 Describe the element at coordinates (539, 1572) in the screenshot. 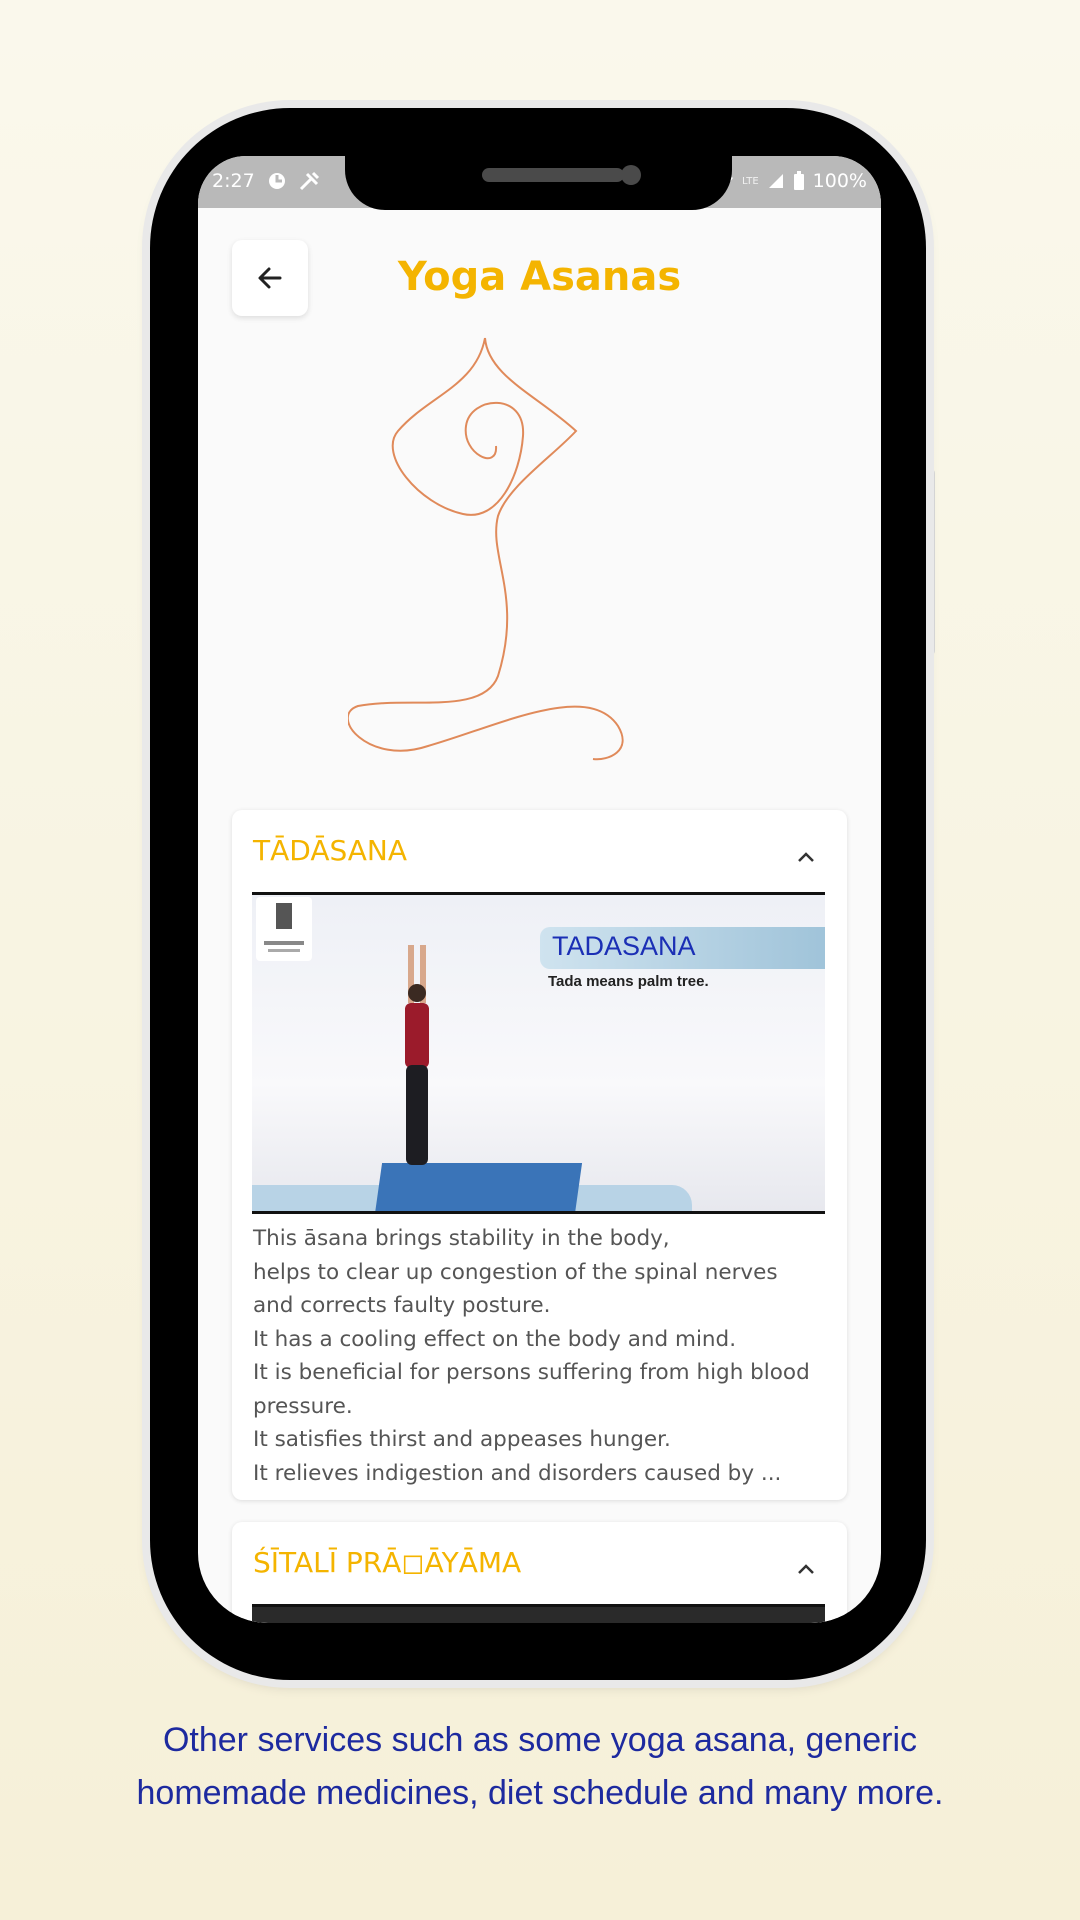

I see `asana-card-sitali-pranayama: ŚĪTALĪ PRĀ◻ĀYĀMA` at that location.